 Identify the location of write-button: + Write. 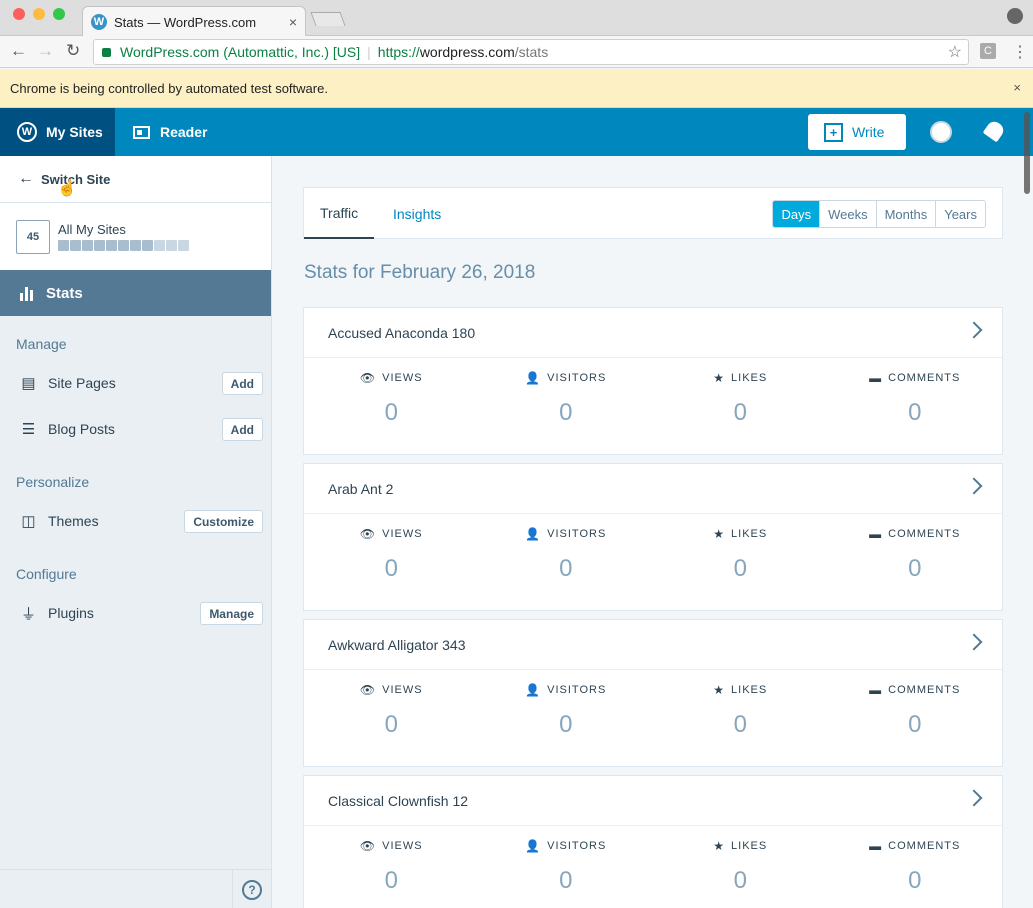
(857, 132).